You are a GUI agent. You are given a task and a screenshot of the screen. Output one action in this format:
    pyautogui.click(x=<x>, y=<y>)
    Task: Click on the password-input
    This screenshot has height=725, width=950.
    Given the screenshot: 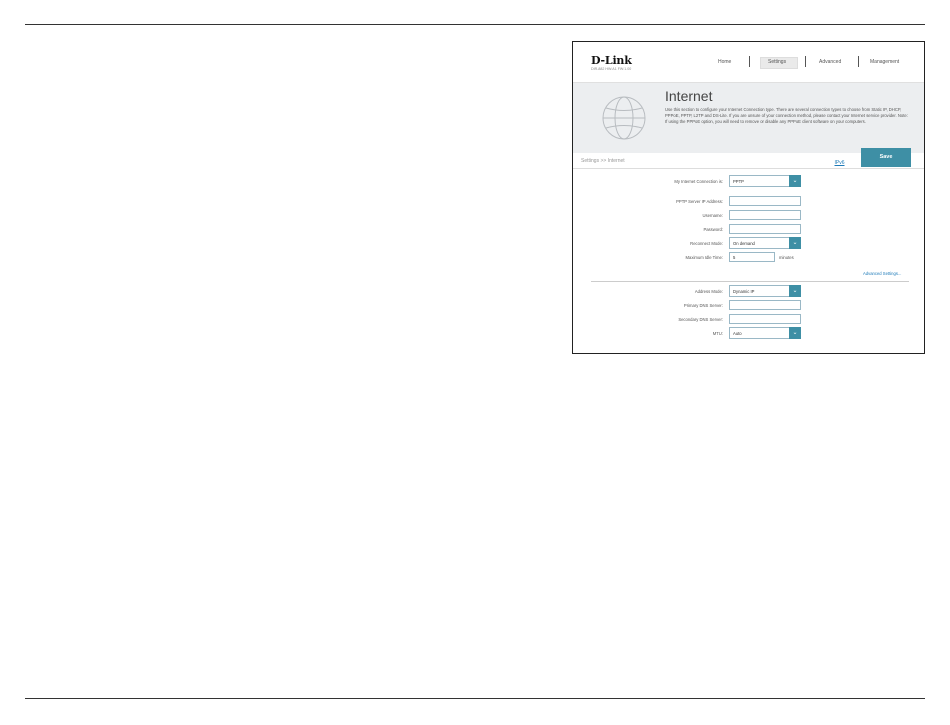 What is the action you would take?
    pyautogui.click(x=765, y=229)
    